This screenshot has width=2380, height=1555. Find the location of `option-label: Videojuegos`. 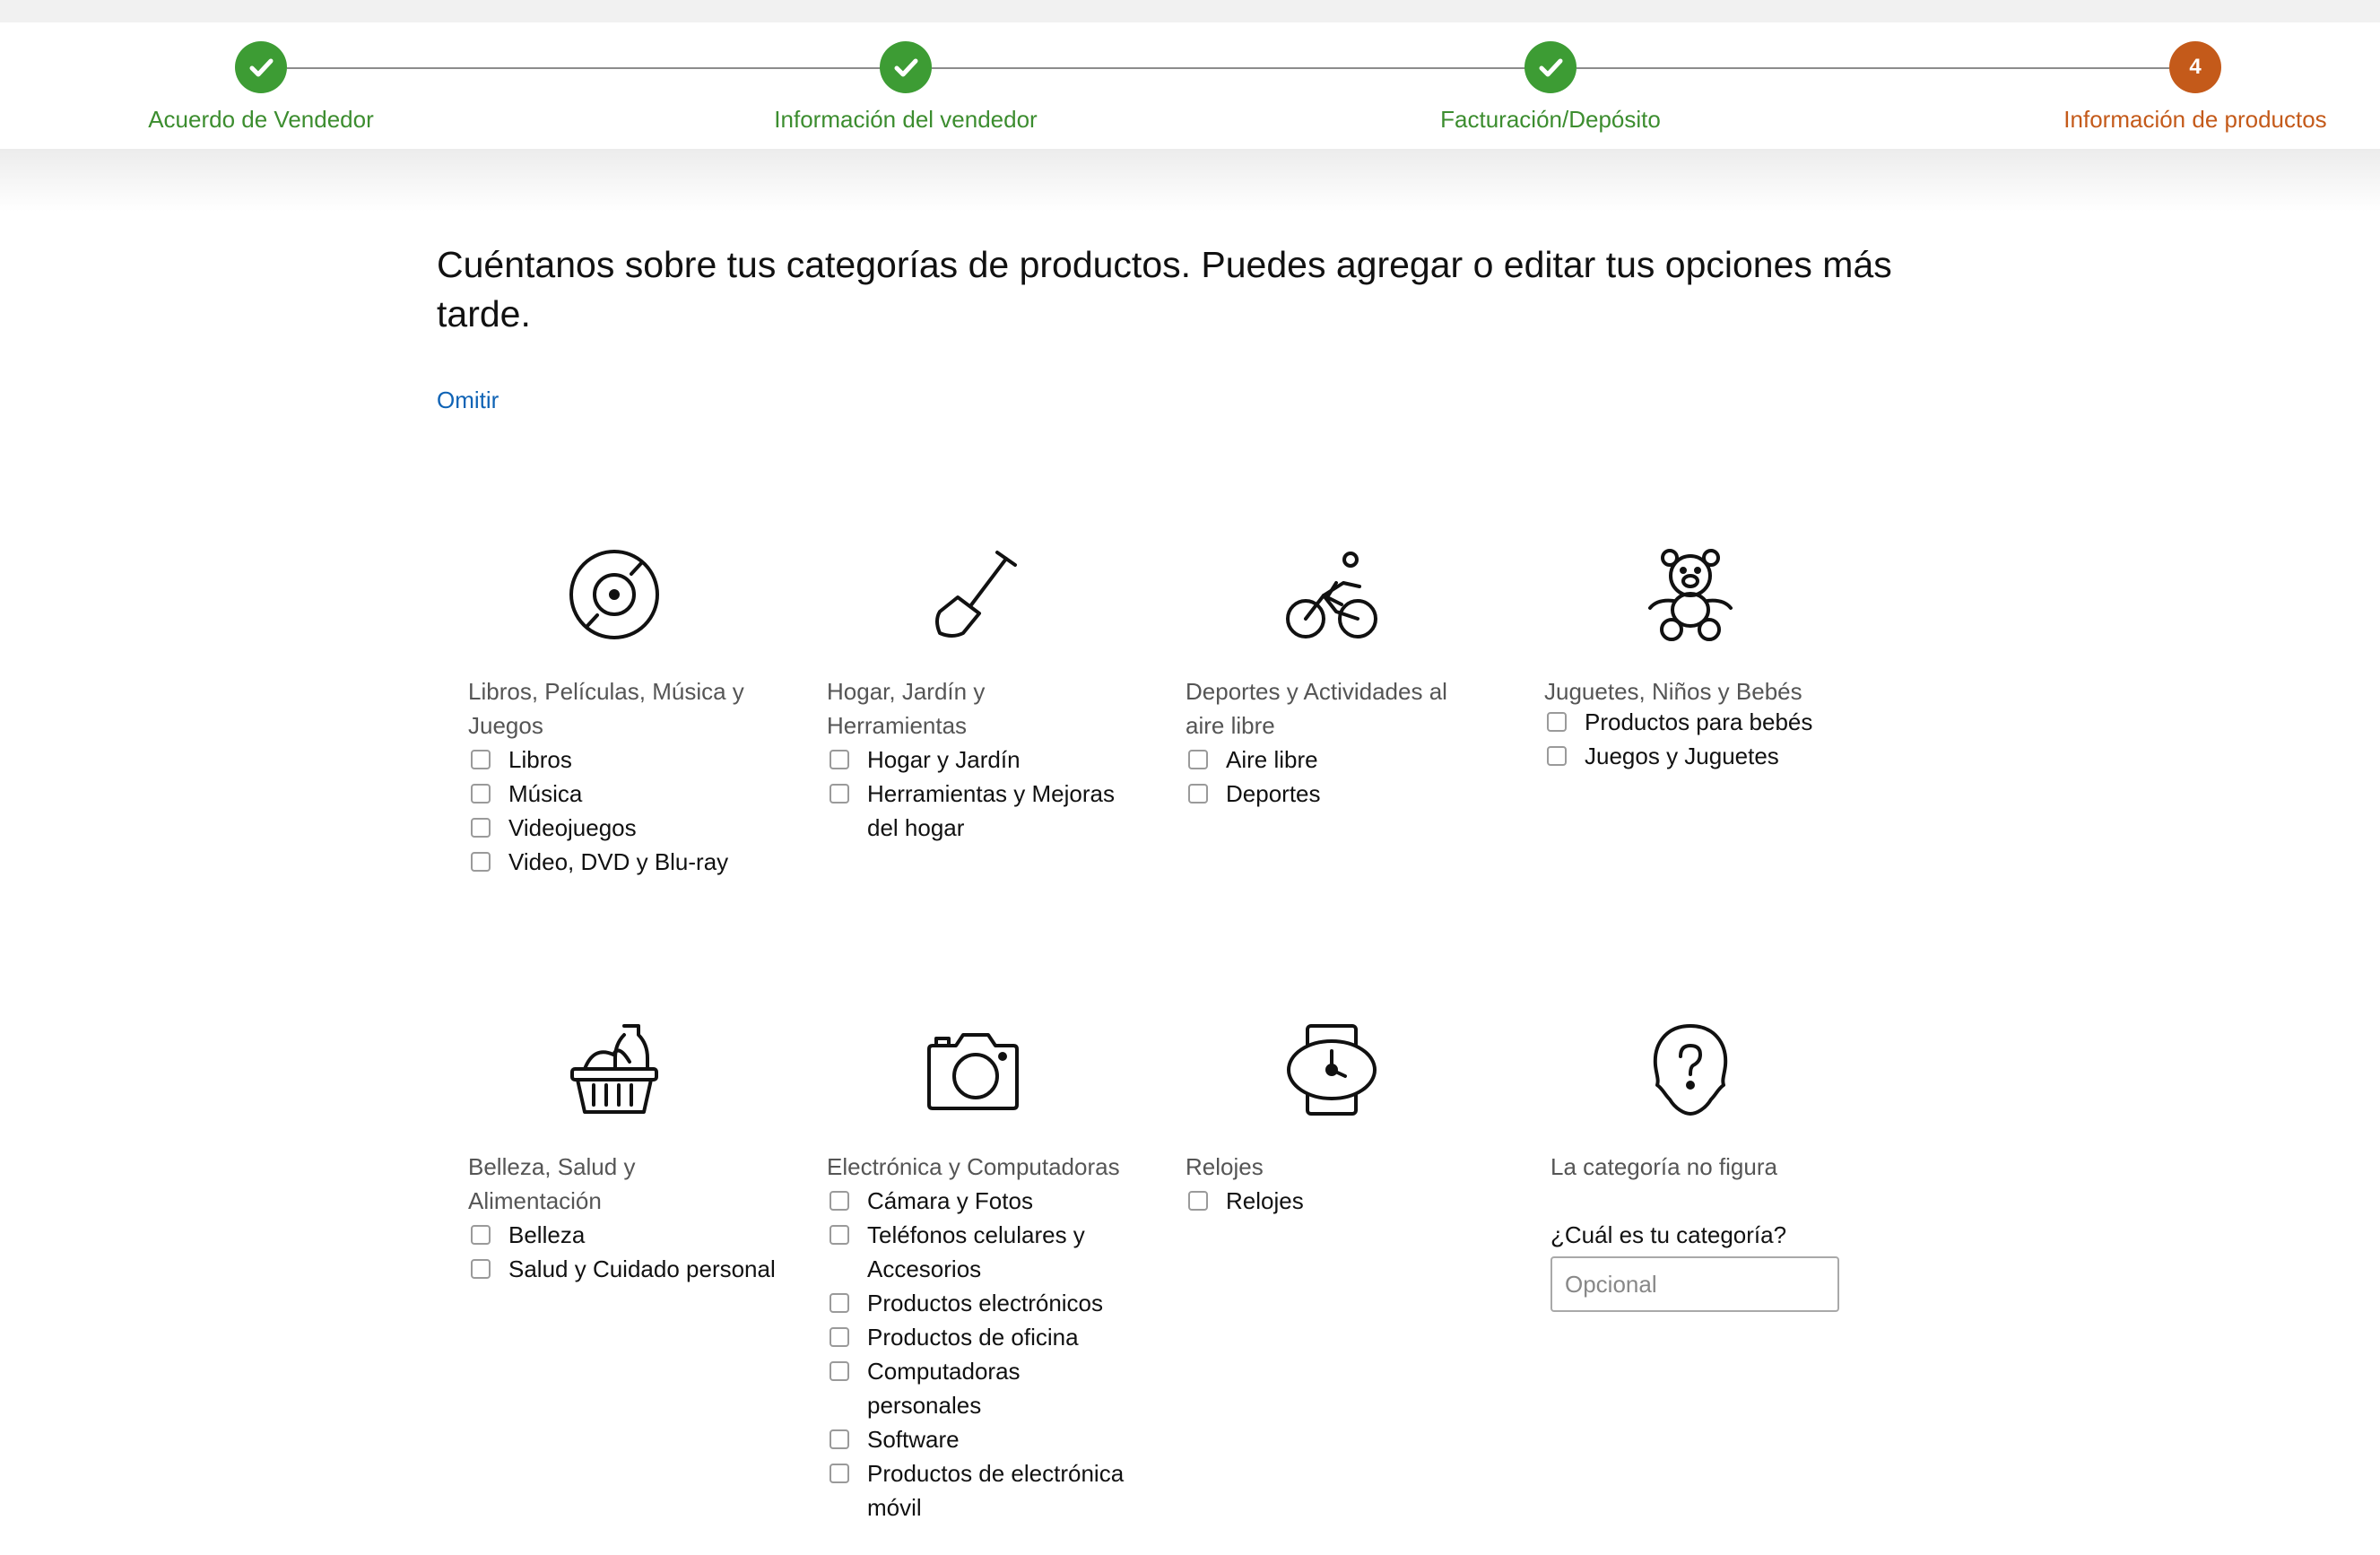

option-label: Videojuegos is located at coordinates (572, 828).